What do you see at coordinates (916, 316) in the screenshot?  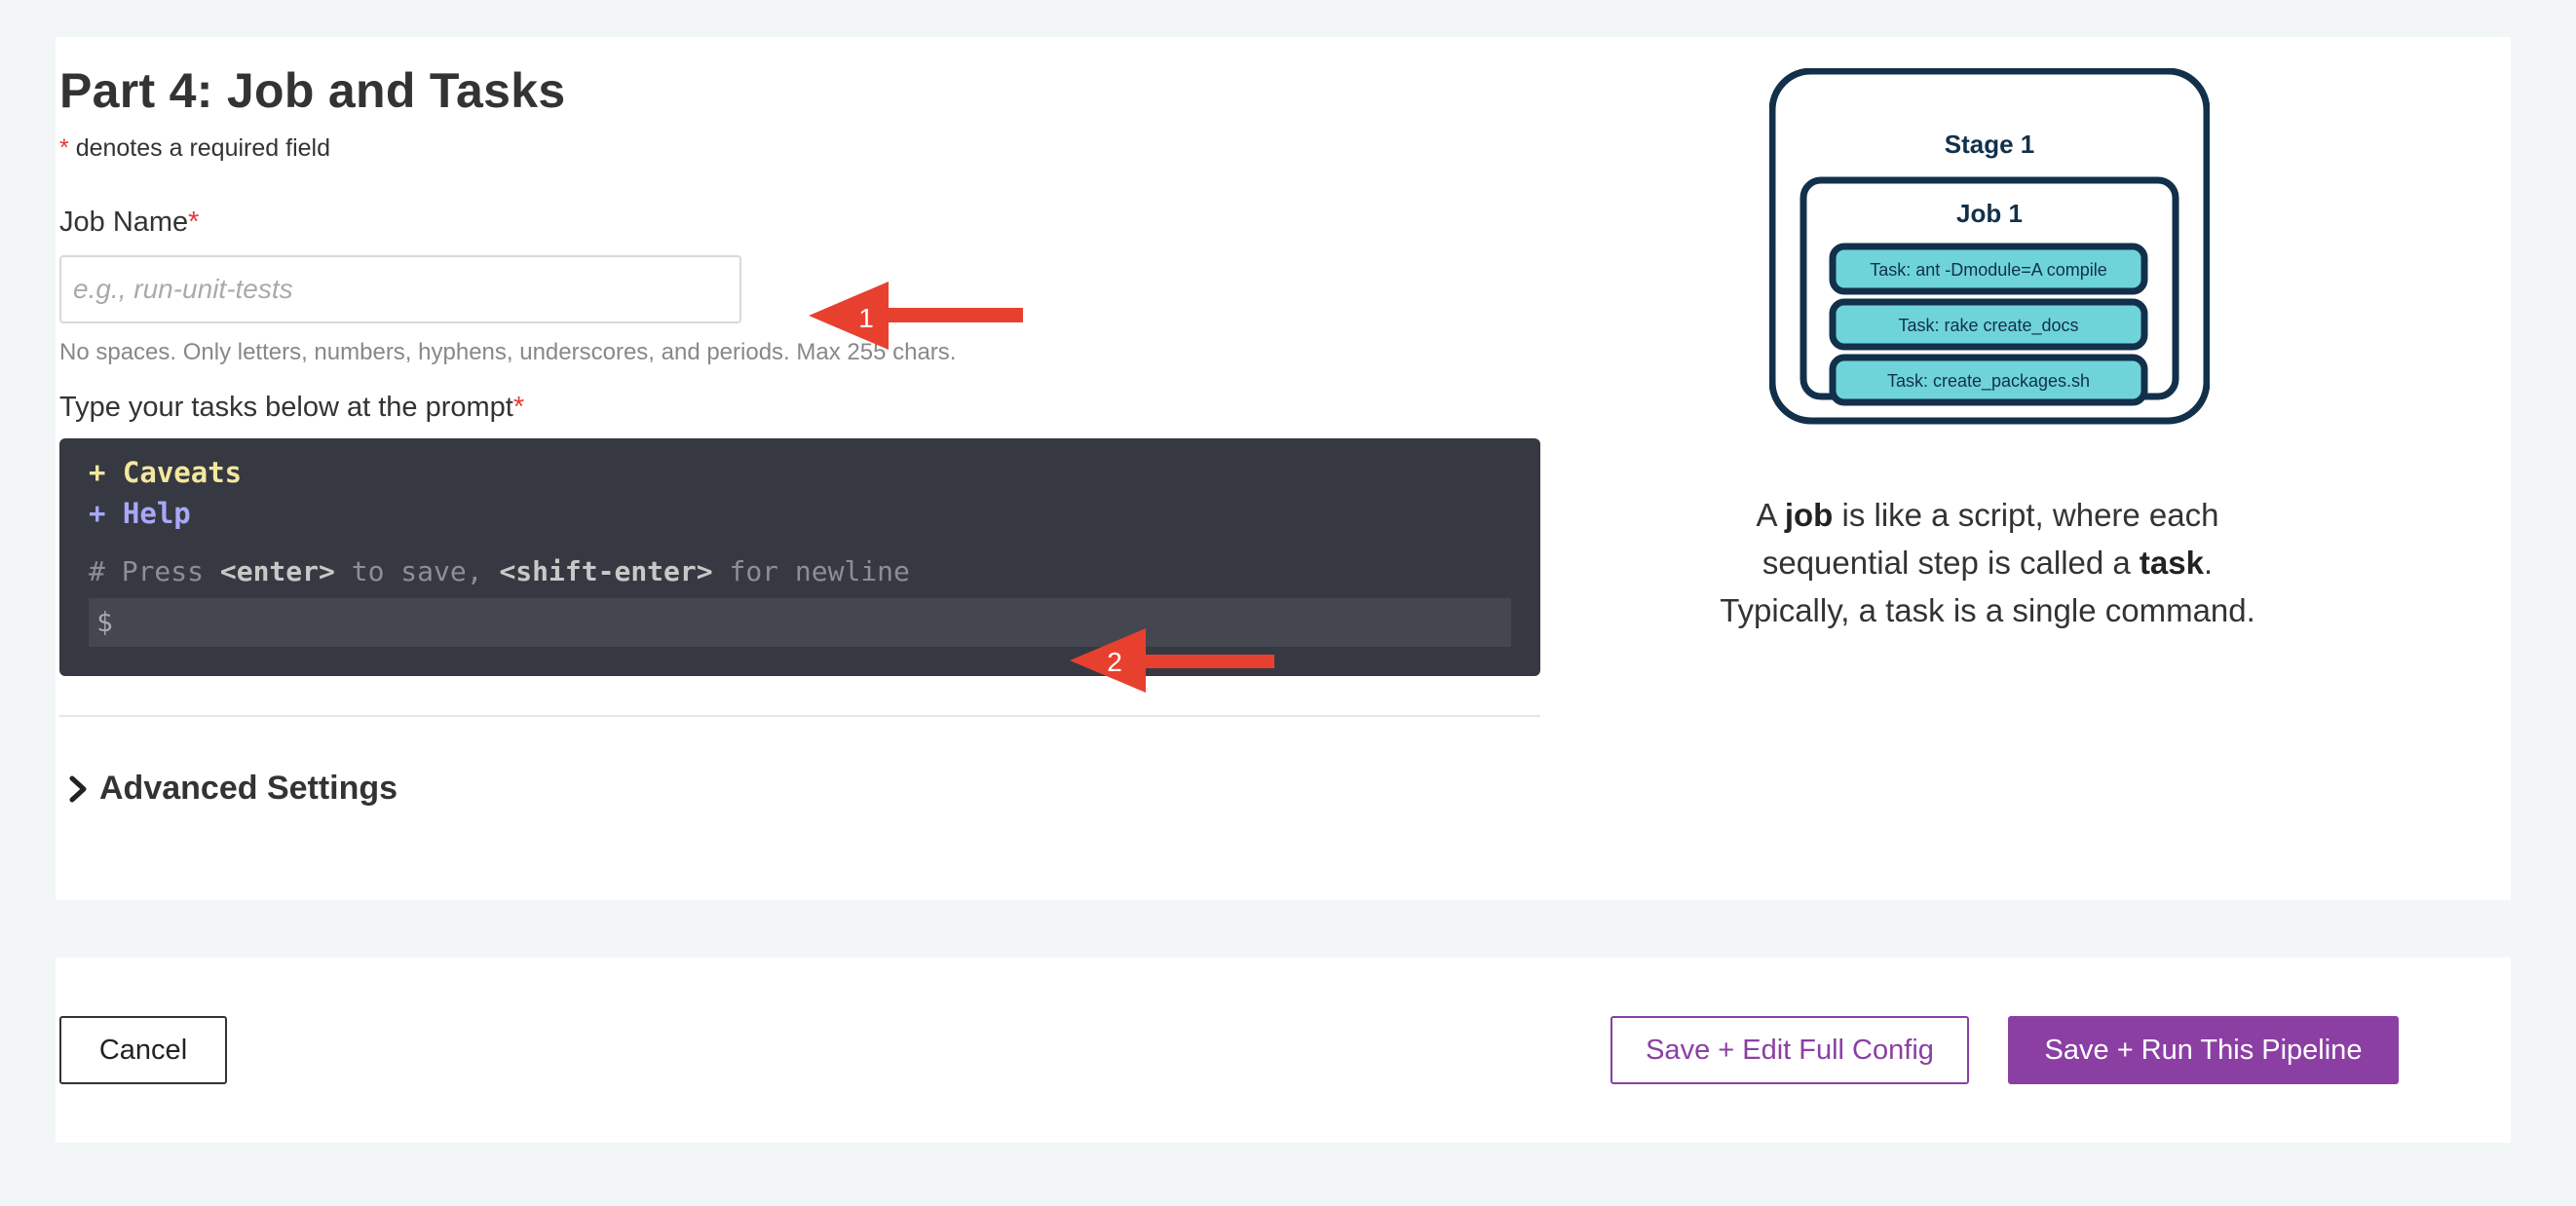 I see `annotation-arrow-1: 1` at bounding box center [916, 316].